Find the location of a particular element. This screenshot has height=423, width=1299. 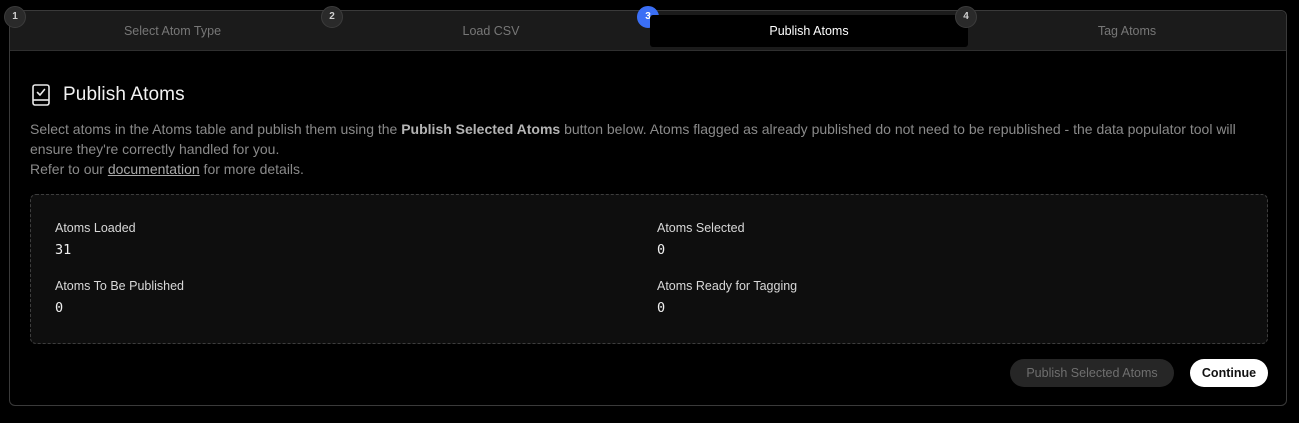

stat-atoms-loaded: Atoms Loaded 31 is located at coordinates (95, 239).